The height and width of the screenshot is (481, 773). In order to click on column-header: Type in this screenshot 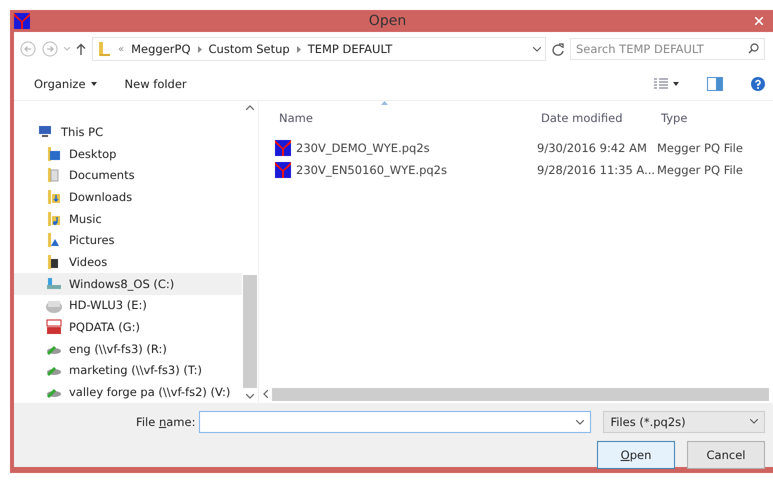, I will do `click(717, 119)`.